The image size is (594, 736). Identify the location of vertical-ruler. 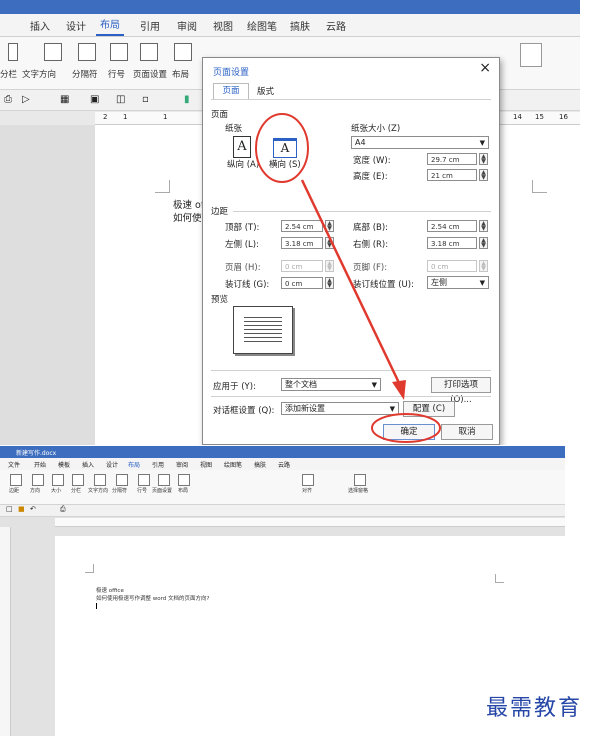
(5, 631).